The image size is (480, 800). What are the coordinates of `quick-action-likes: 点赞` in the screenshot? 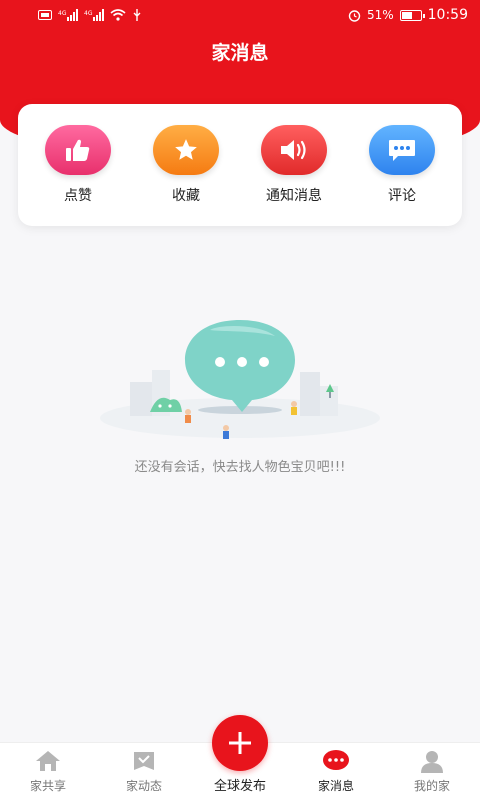 It's located at (78, 165).